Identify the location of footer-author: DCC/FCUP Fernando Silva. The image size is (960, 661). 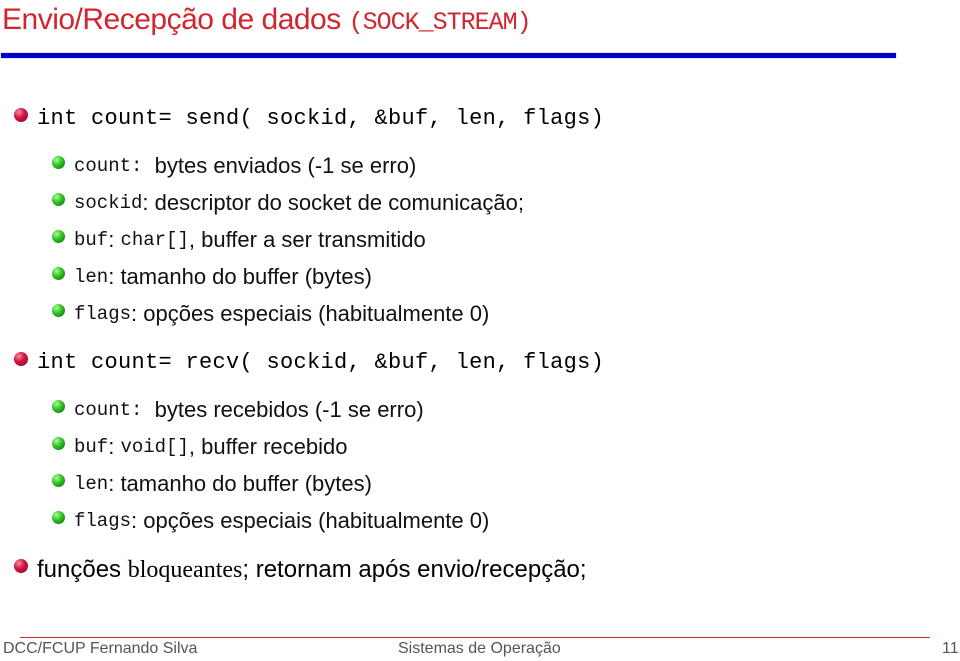
(100, 648).